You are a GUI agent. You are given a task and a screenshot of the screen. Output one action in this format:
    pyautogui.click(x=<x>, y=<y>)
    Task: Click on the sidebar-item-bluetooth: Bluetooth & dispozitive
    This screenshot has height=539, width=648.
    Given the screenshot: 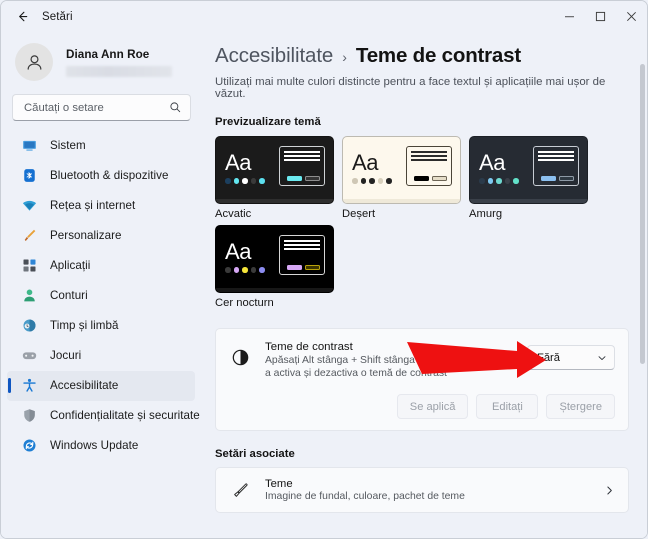 What is the action you would take?
    pyautogui.click(x=101, y=176)
    